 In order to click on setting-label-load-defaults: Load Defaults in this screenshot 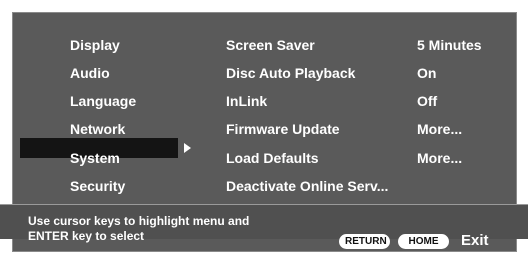, I will do `click(272, 158)`.